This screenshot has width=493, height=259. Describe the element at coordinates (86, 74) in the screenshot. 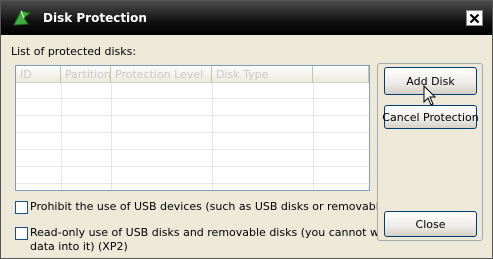

I see `column-header-partition: Partition` at that location.